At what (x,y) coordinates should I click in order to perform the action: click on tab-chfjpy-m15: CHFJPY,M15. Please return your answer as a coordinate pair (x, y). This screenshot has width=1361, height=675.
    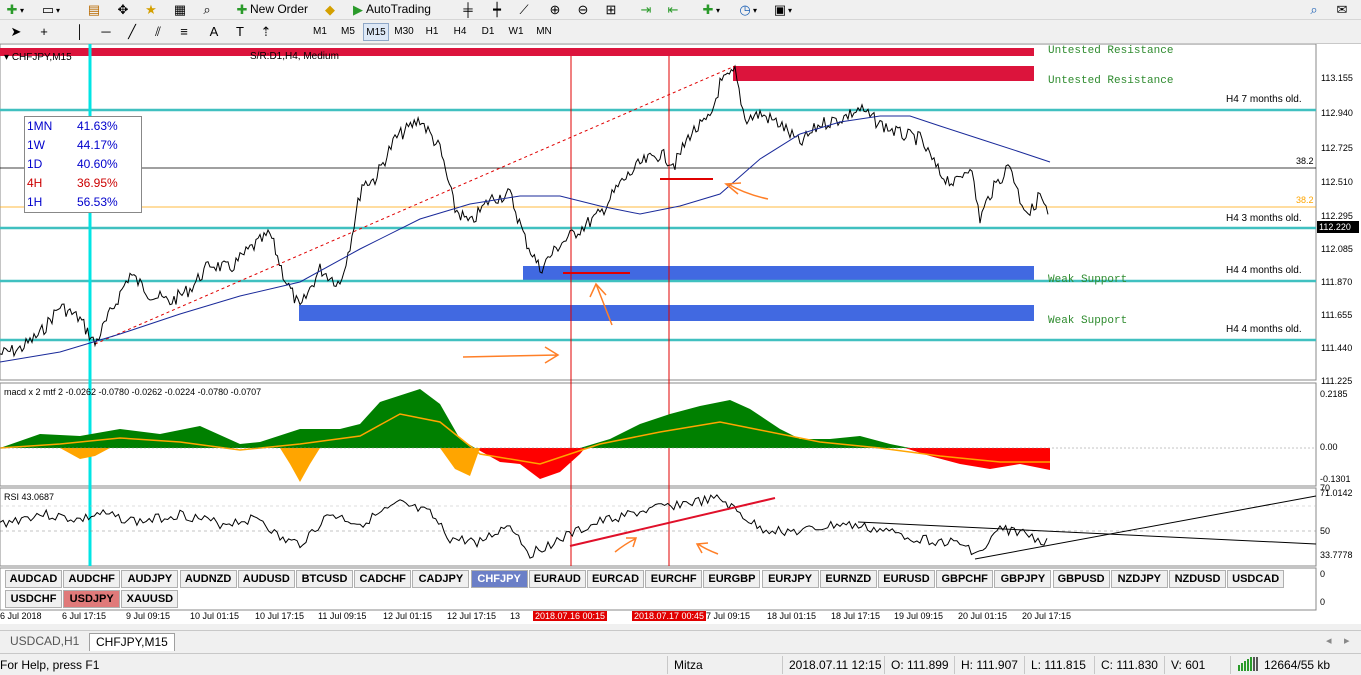
    Looking at the image, I should click on (132, 642).